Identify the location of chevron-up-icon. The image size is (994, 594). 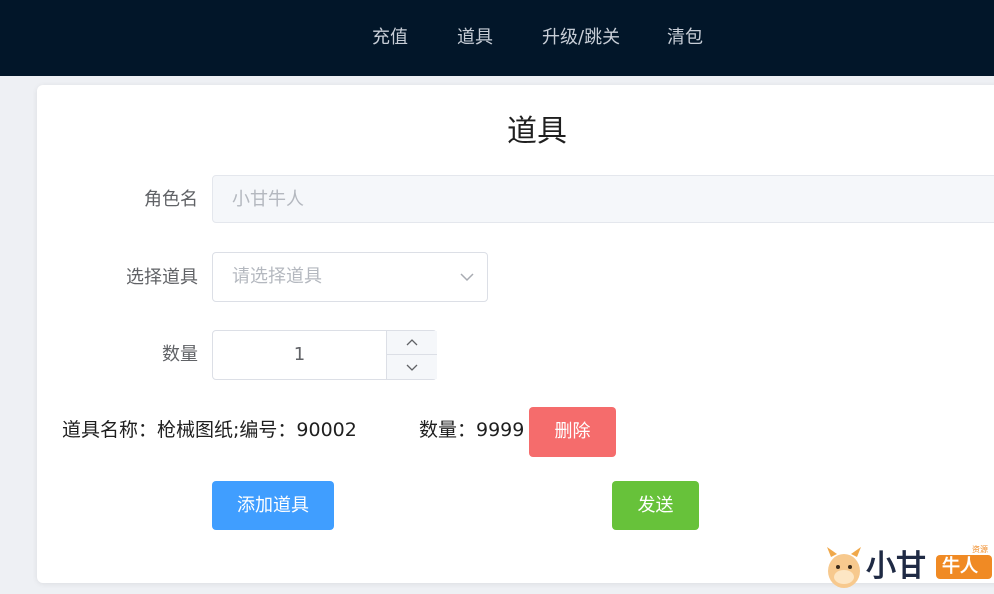
(412, 342).